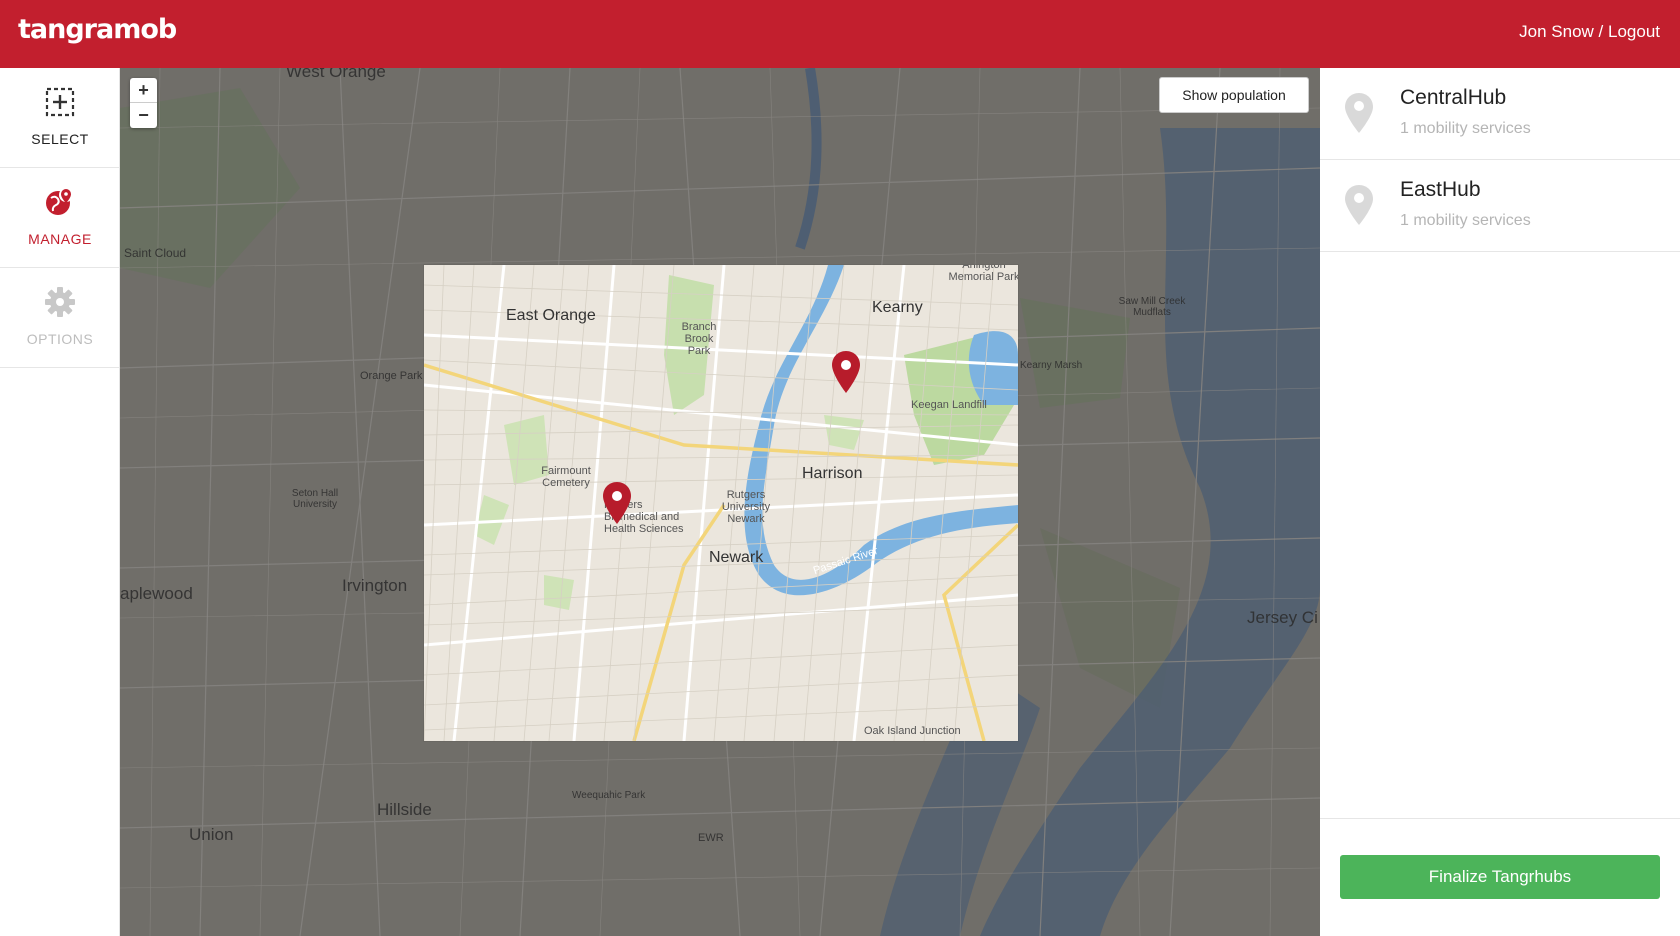 The image size is (1680, 936). What do you see at coordinates (1282, 617) in the screenshot?
I see `map-label: Jersey Ci` at bounding box center [1282, 617].